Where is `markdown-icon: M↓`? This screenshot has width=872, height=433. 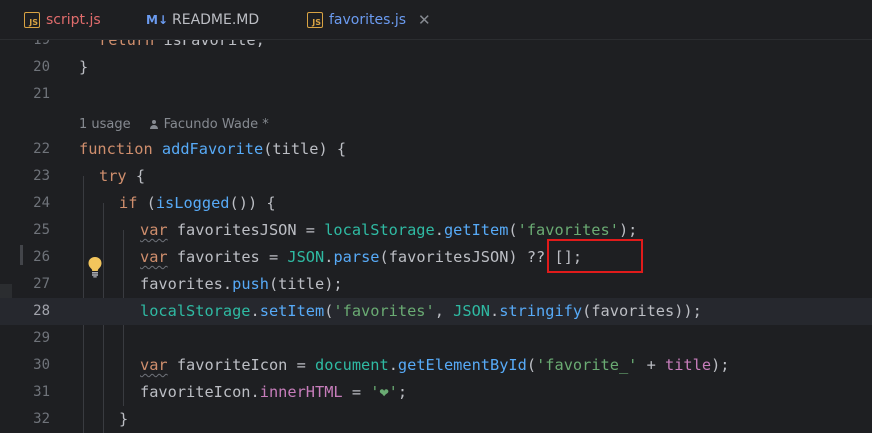
markdown-icon: M↓ is located at coordinates (157, 20).